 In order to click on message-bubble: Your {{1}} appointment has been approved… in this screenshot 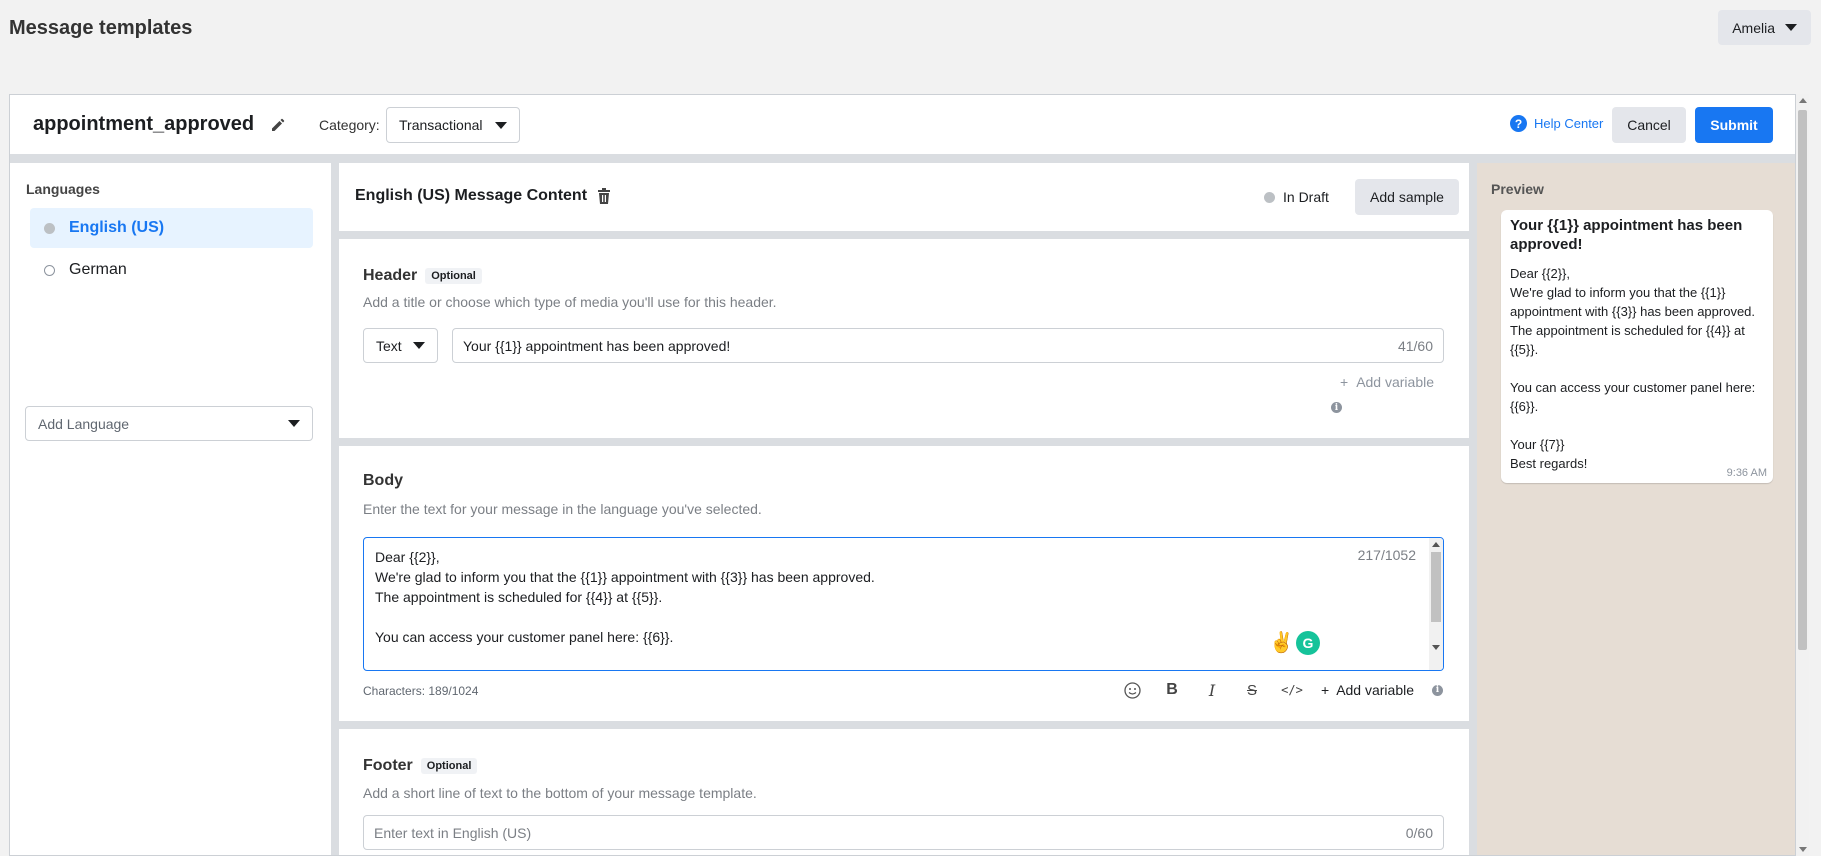, I will do `click(1637, 346)`.